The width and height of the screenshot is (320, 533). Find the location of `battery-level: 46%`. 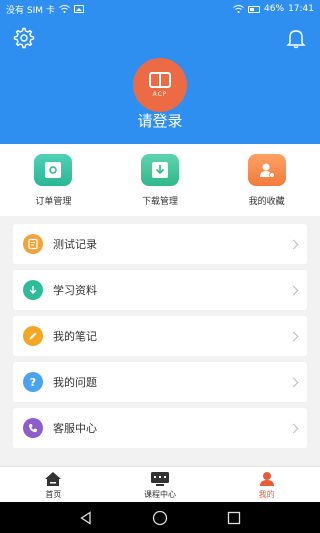

battery-level: 46% is located at coordinates (274, 9).